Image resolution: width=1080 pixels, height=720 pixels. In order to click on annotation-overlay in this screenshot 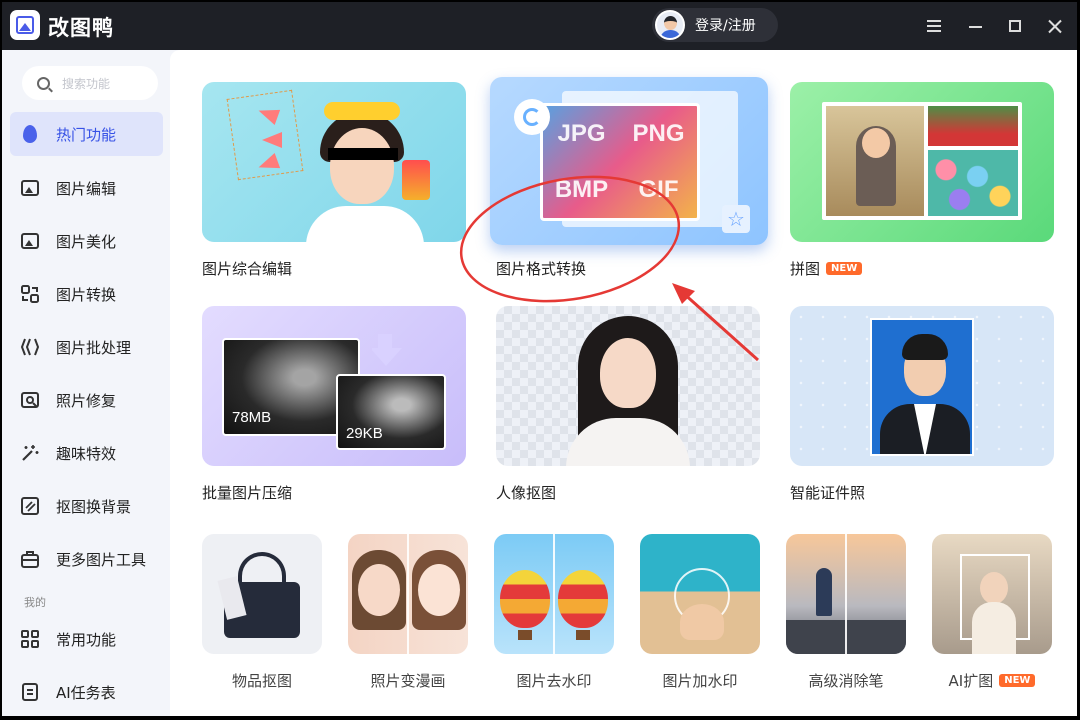, I will do `click(609, 268)`.